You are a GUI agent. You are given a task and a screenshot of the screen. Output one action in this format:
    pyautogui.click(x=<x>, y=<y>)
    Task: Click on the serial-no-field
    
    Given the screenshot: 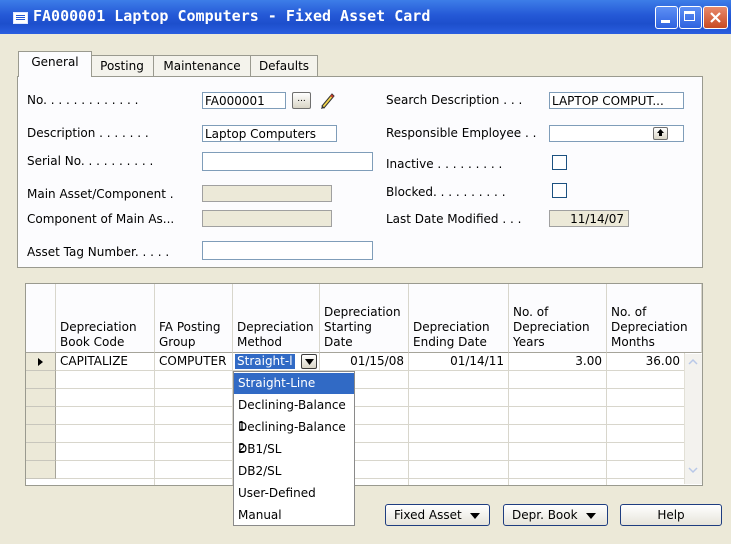 What is the action you would take?
    pyautogui.click(x=287, y=161)
    